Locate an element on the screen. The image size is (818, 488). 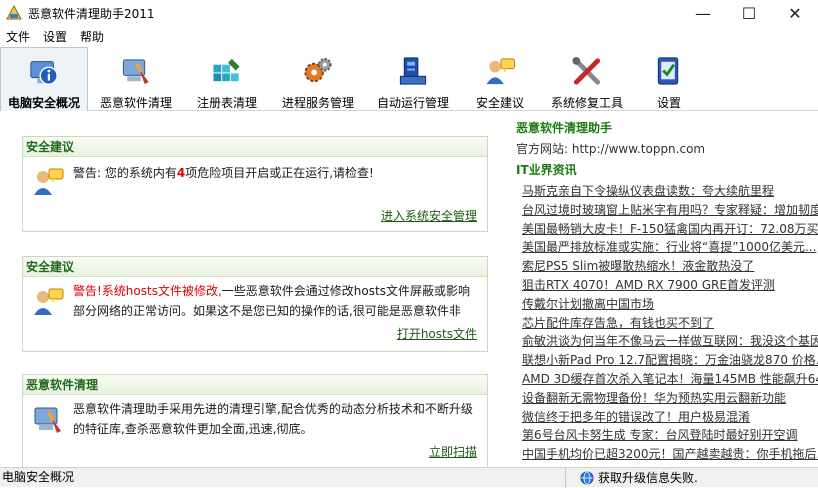
card-title: 恶意软件清理 is located at coordinates (255, 385).